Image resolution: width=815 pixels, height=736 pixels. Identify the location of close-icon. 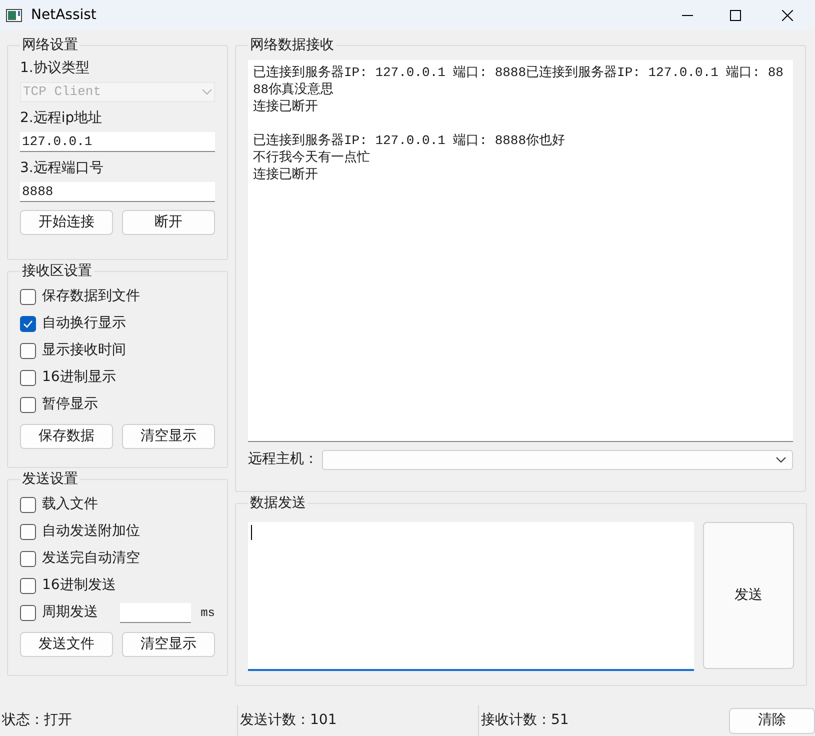
(787, 15).